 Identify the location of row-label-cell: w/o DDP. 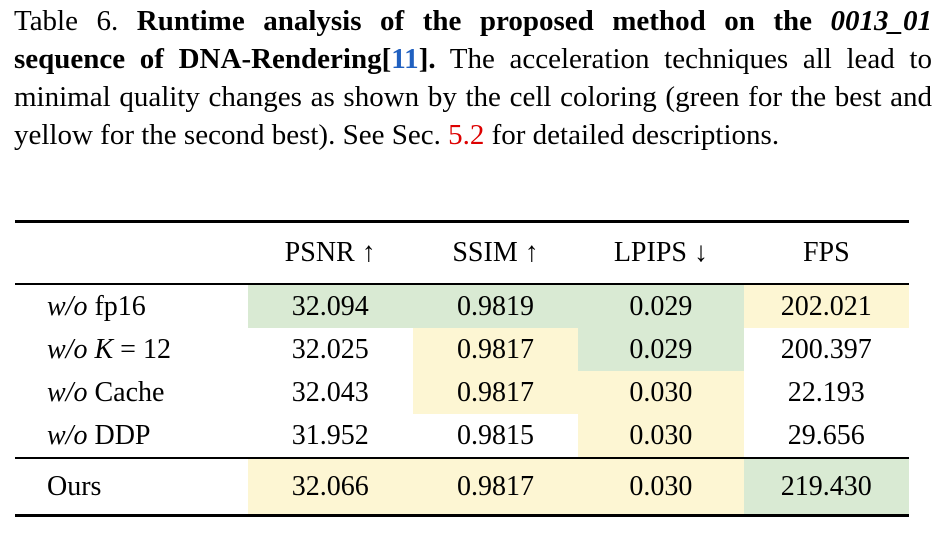
(131, 436).